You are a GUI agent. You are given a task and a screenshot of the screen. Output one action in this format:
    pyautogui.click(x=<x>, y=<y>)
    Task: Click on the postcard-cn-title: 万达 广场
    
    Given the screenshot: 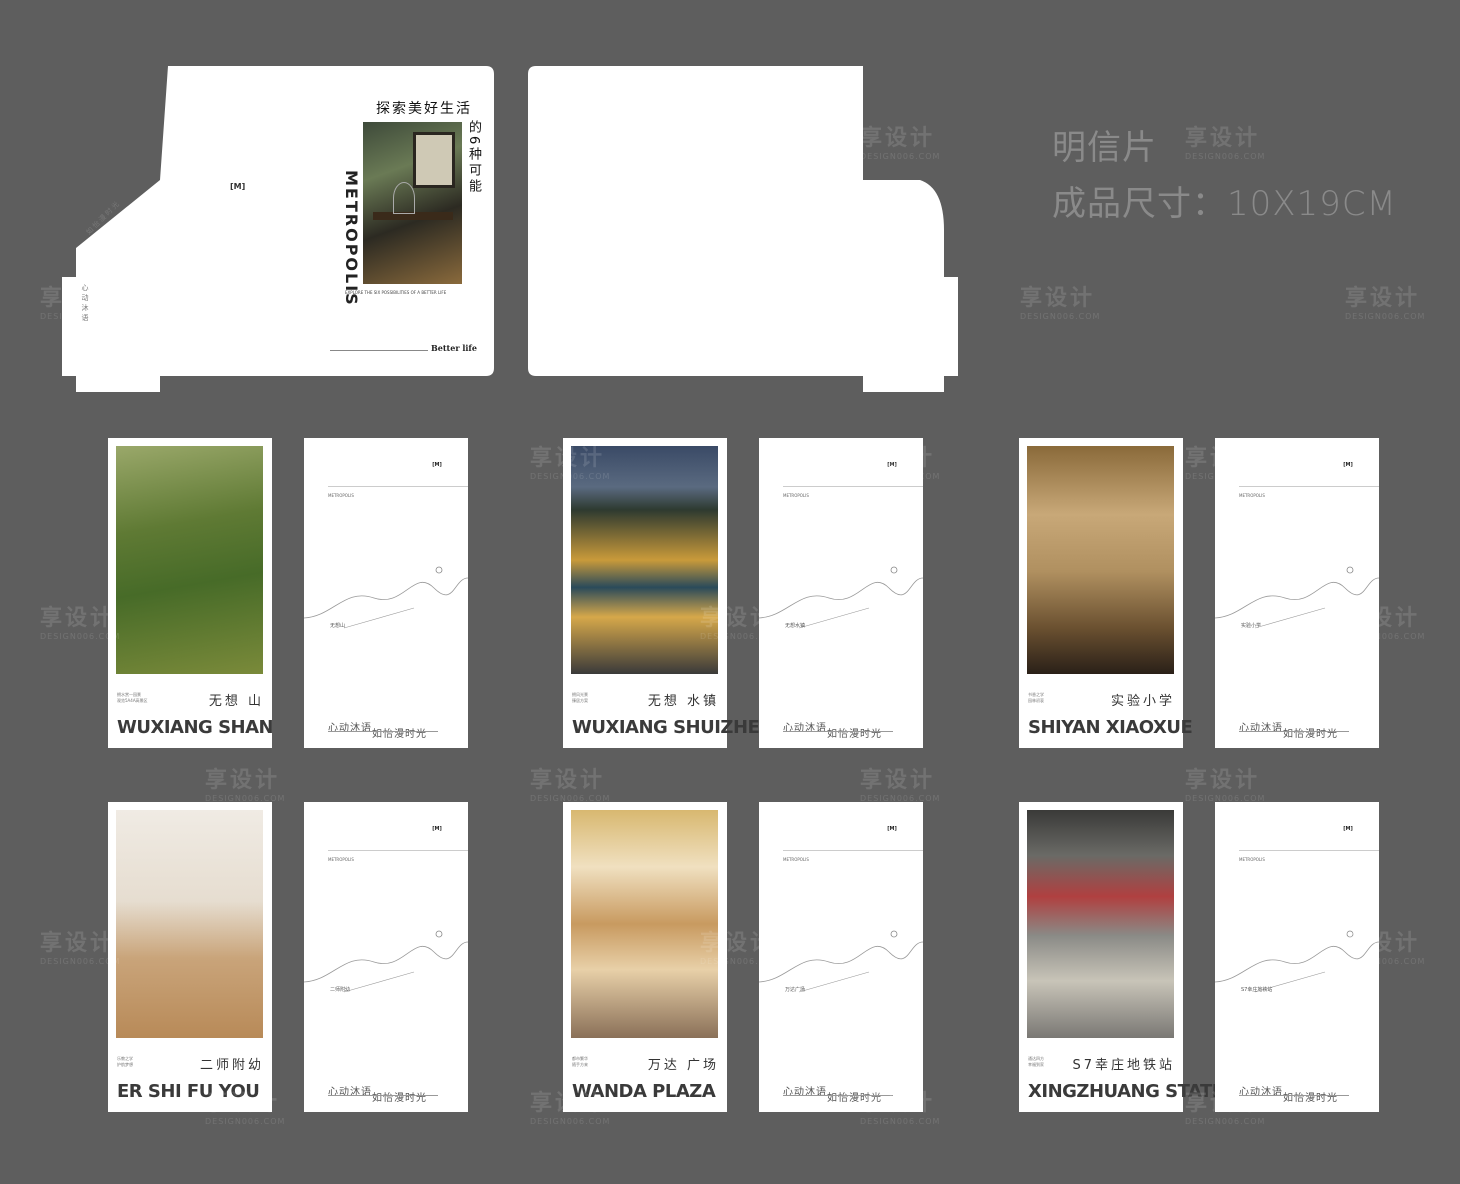 What is the action you would take?
    pyautogui.click(x=683, y=1065)
    